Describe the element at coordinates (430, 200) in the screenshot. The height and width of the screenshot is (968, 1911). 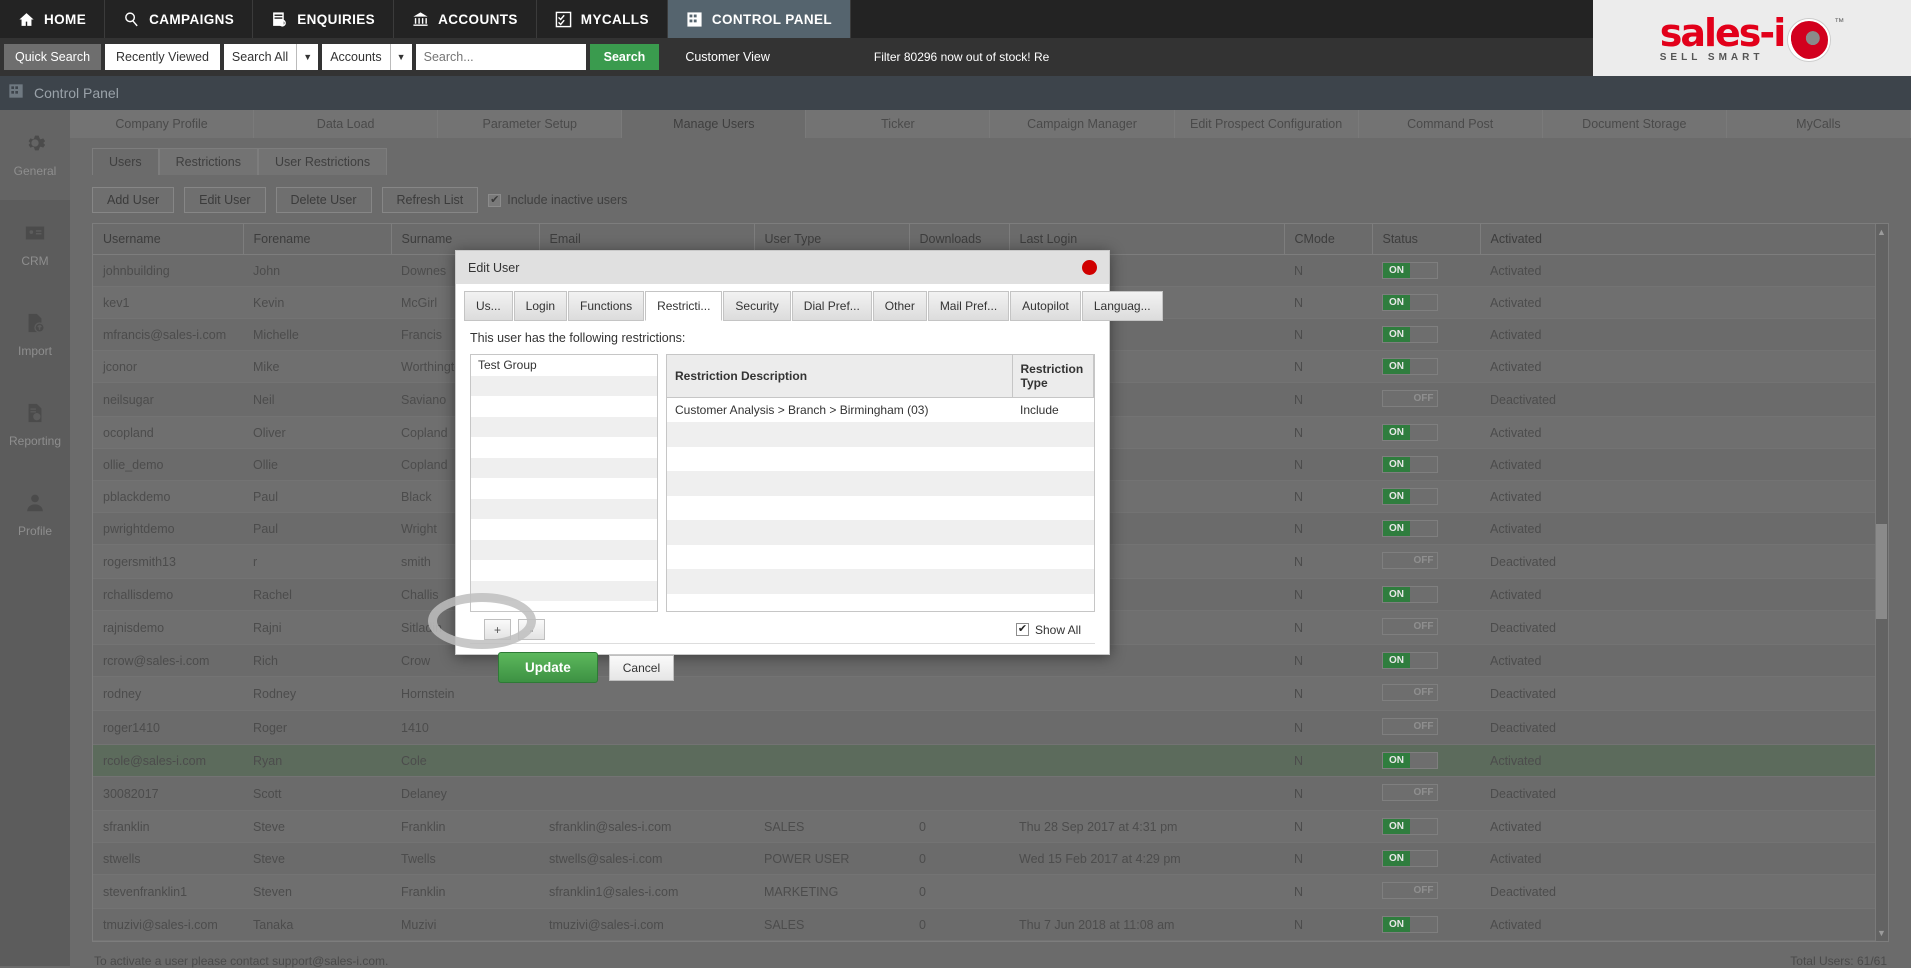
I see `refresh-list-button: Refresh List` at that location.